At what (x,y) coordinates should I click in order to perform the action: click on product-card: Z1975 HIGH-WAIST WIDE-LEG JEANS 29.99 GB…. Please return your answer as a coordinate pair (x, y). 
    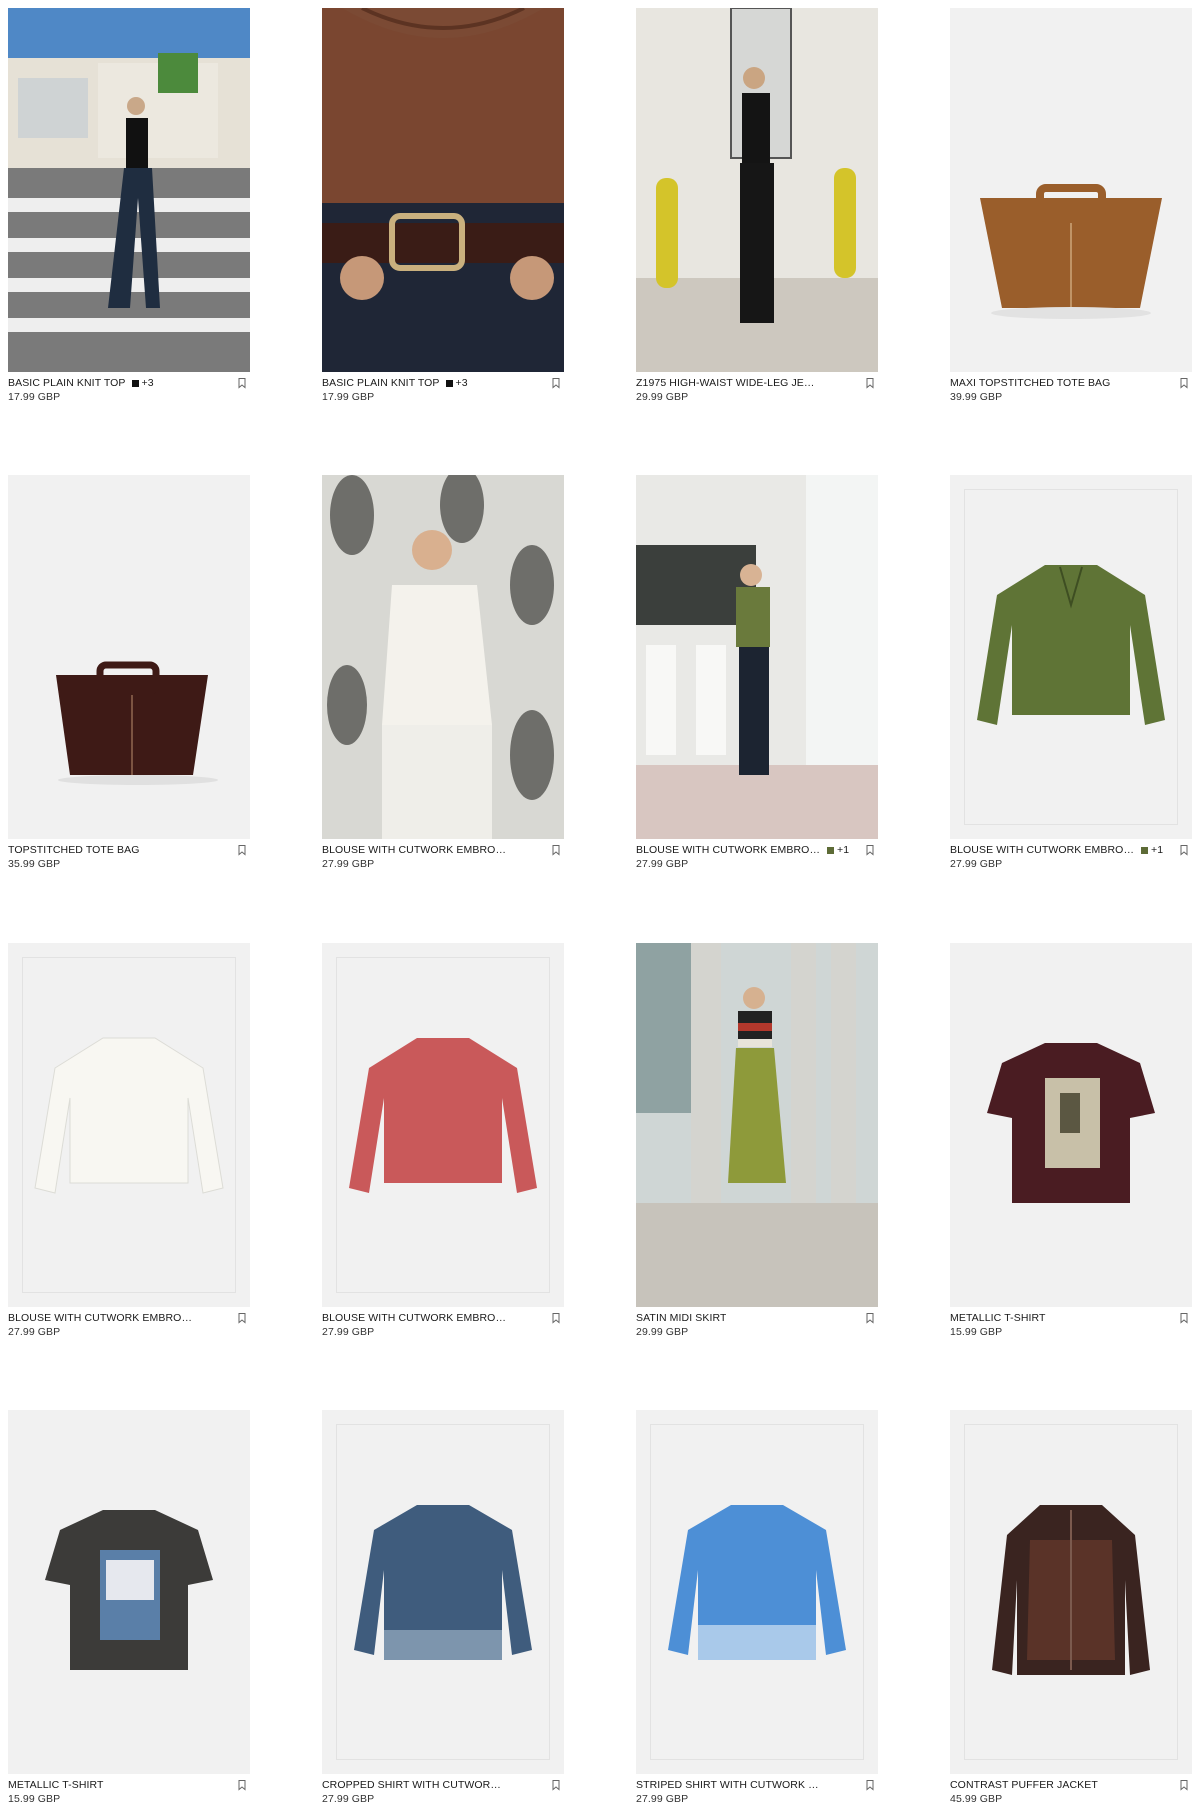
    Looking at the image, I should click on (757, 208).